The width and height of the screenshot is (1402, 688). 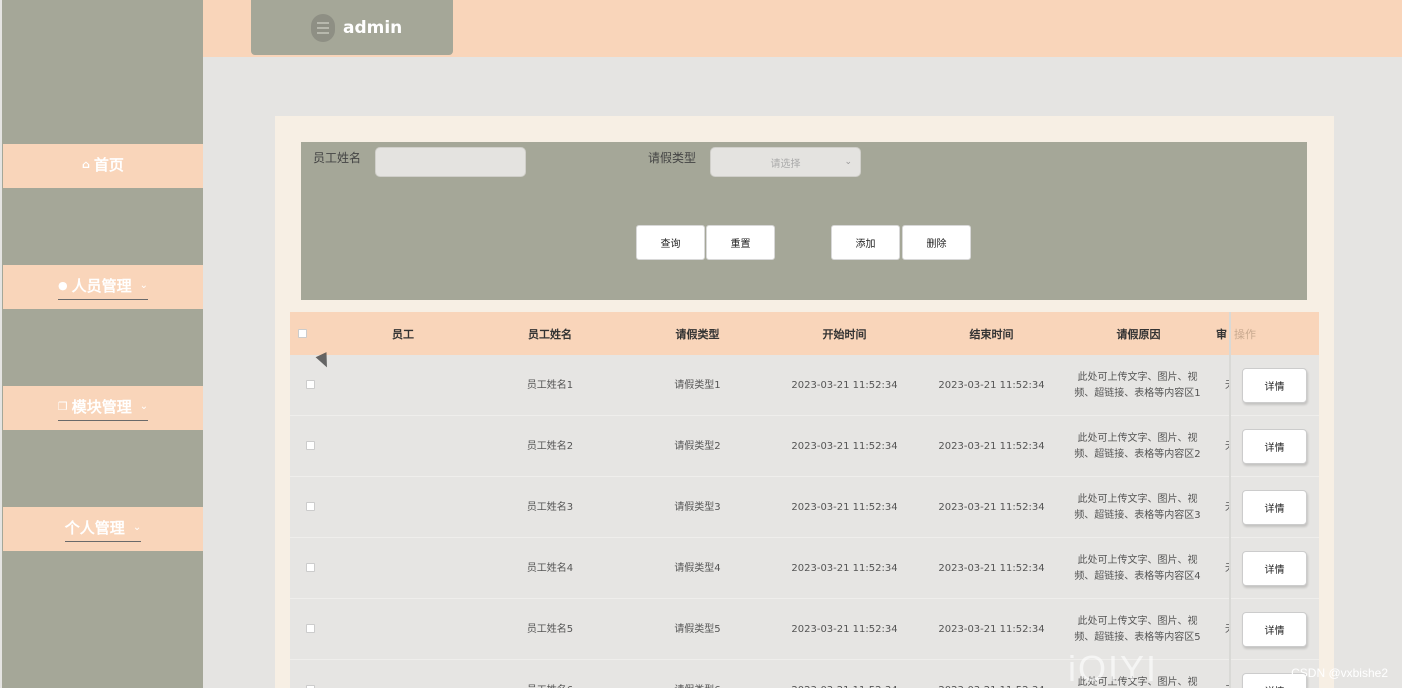 What do you see at coordinates (450, 162) in the screenshot?
I see `name-input` at bounding box center [450, 162].